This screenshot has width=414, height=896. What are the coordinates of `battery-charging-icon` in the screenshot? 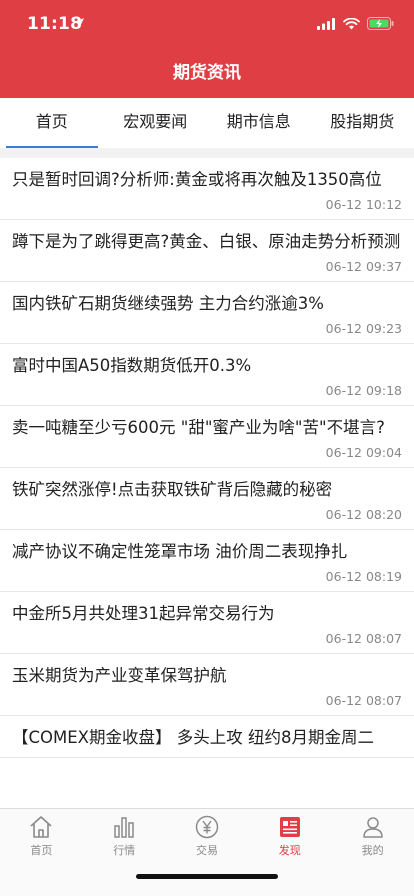 It's located at (380, 23).